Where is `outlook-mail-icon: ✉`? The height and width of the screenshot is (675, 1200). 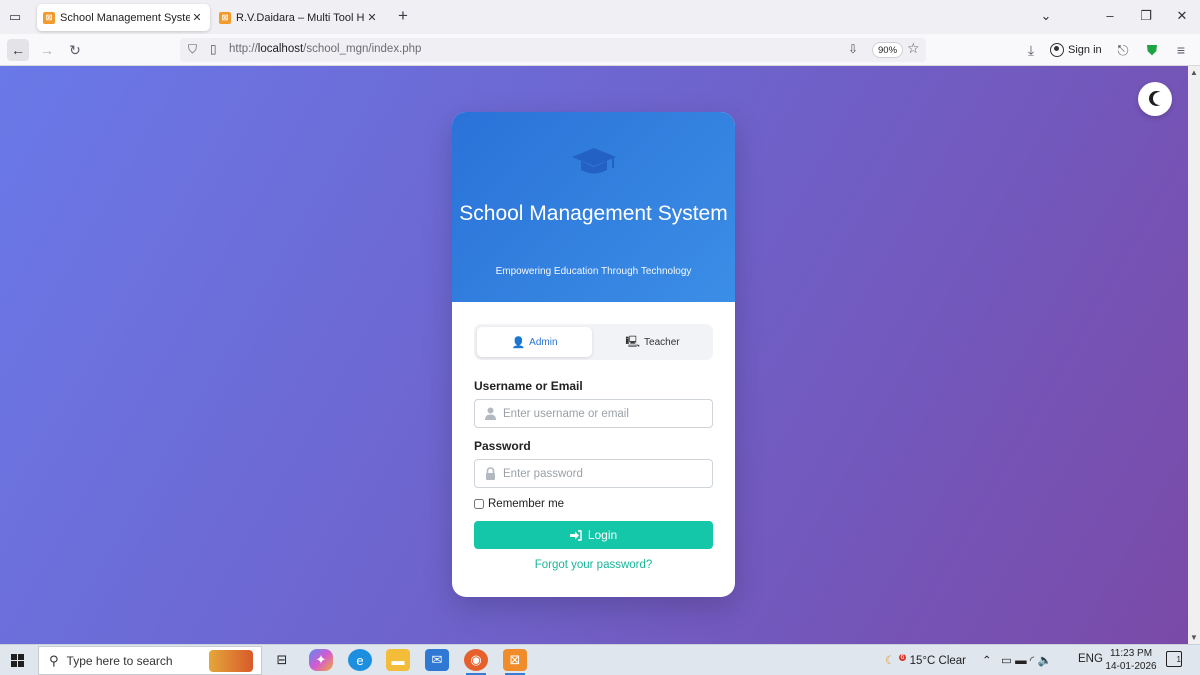
outlook-mail-icon: ✉ is located at coordinates (437, 660).